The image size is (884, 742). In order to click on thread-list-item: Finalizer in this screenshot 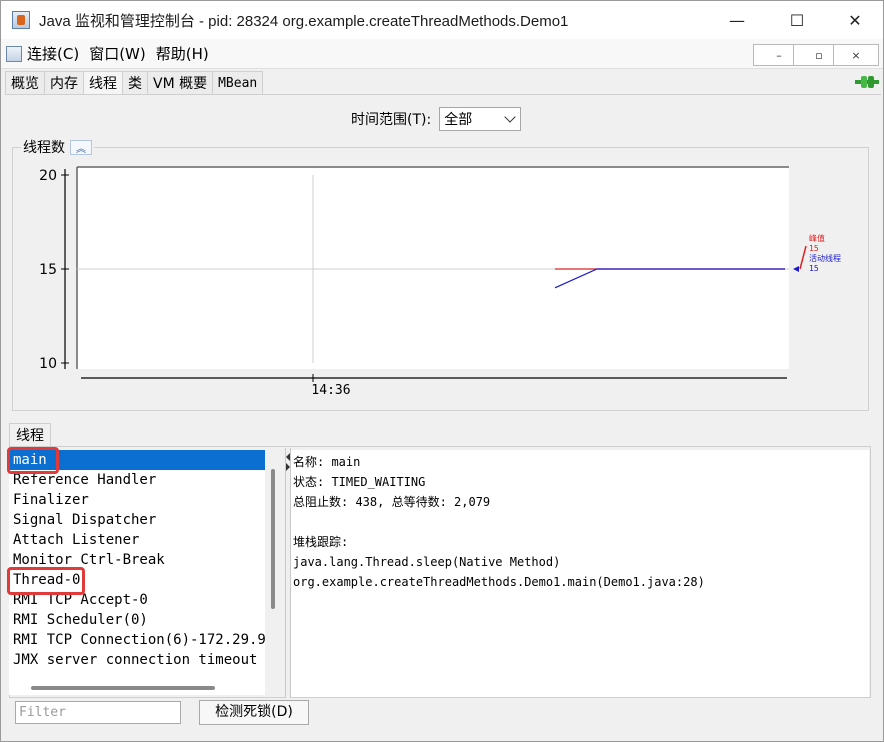, I will do `click(137, 500)`.